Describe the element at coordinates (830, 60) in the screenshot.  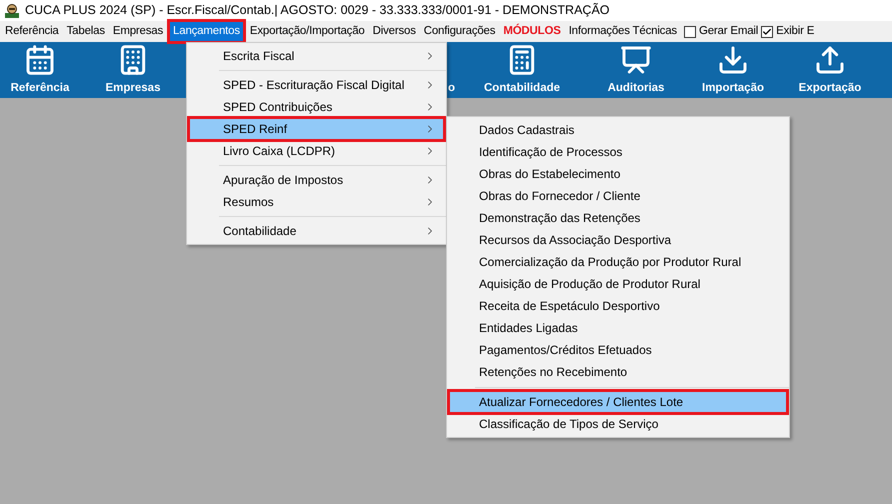
I see `upload-icon` at that location.